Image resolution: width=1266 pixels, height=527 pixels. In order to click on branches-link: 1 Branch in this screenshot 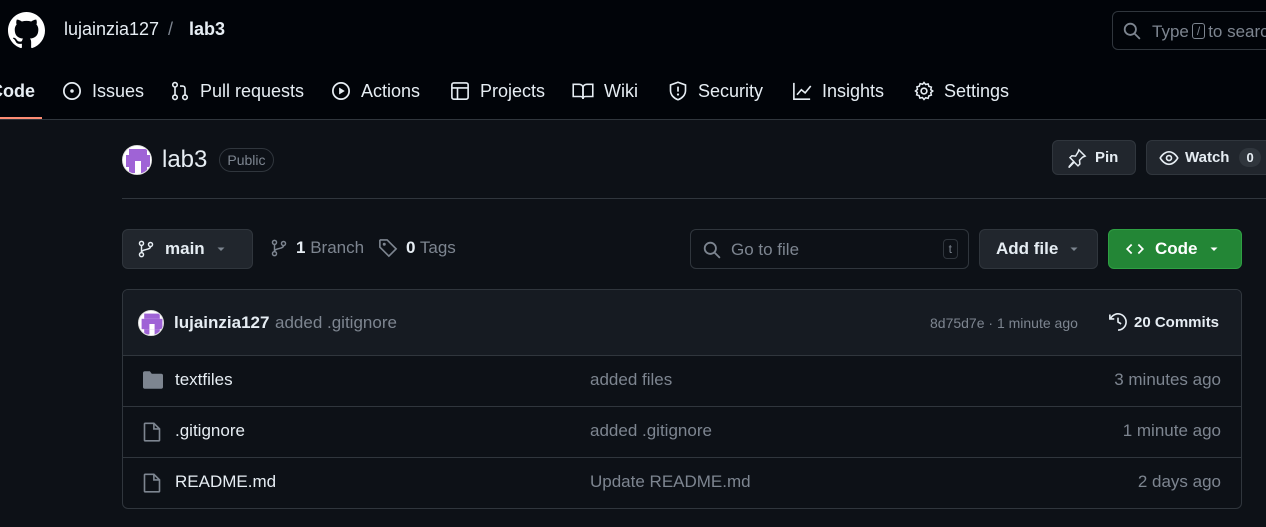, I will do `click(317, 248)`.